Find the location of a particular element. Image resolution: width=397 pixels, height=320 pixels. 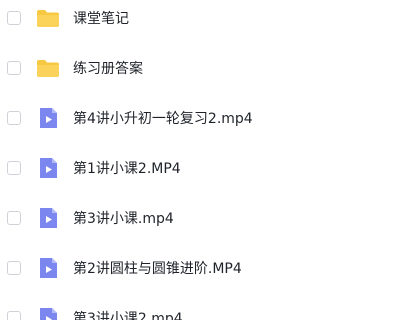

file-name: 第2讲圆柱与圆锥进阶.MP4 is located at coordinates (157, 269).